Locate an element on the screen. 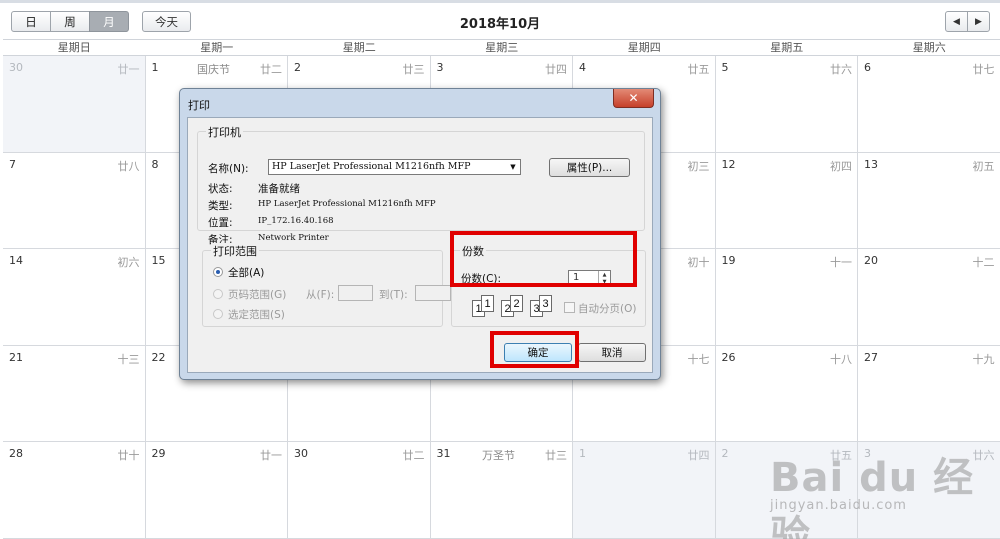 This screenshot has height=539, width=1000. printer-select-value: HP LaserJet Professional M1216nfh MFP is located at coordinates (371, 166).